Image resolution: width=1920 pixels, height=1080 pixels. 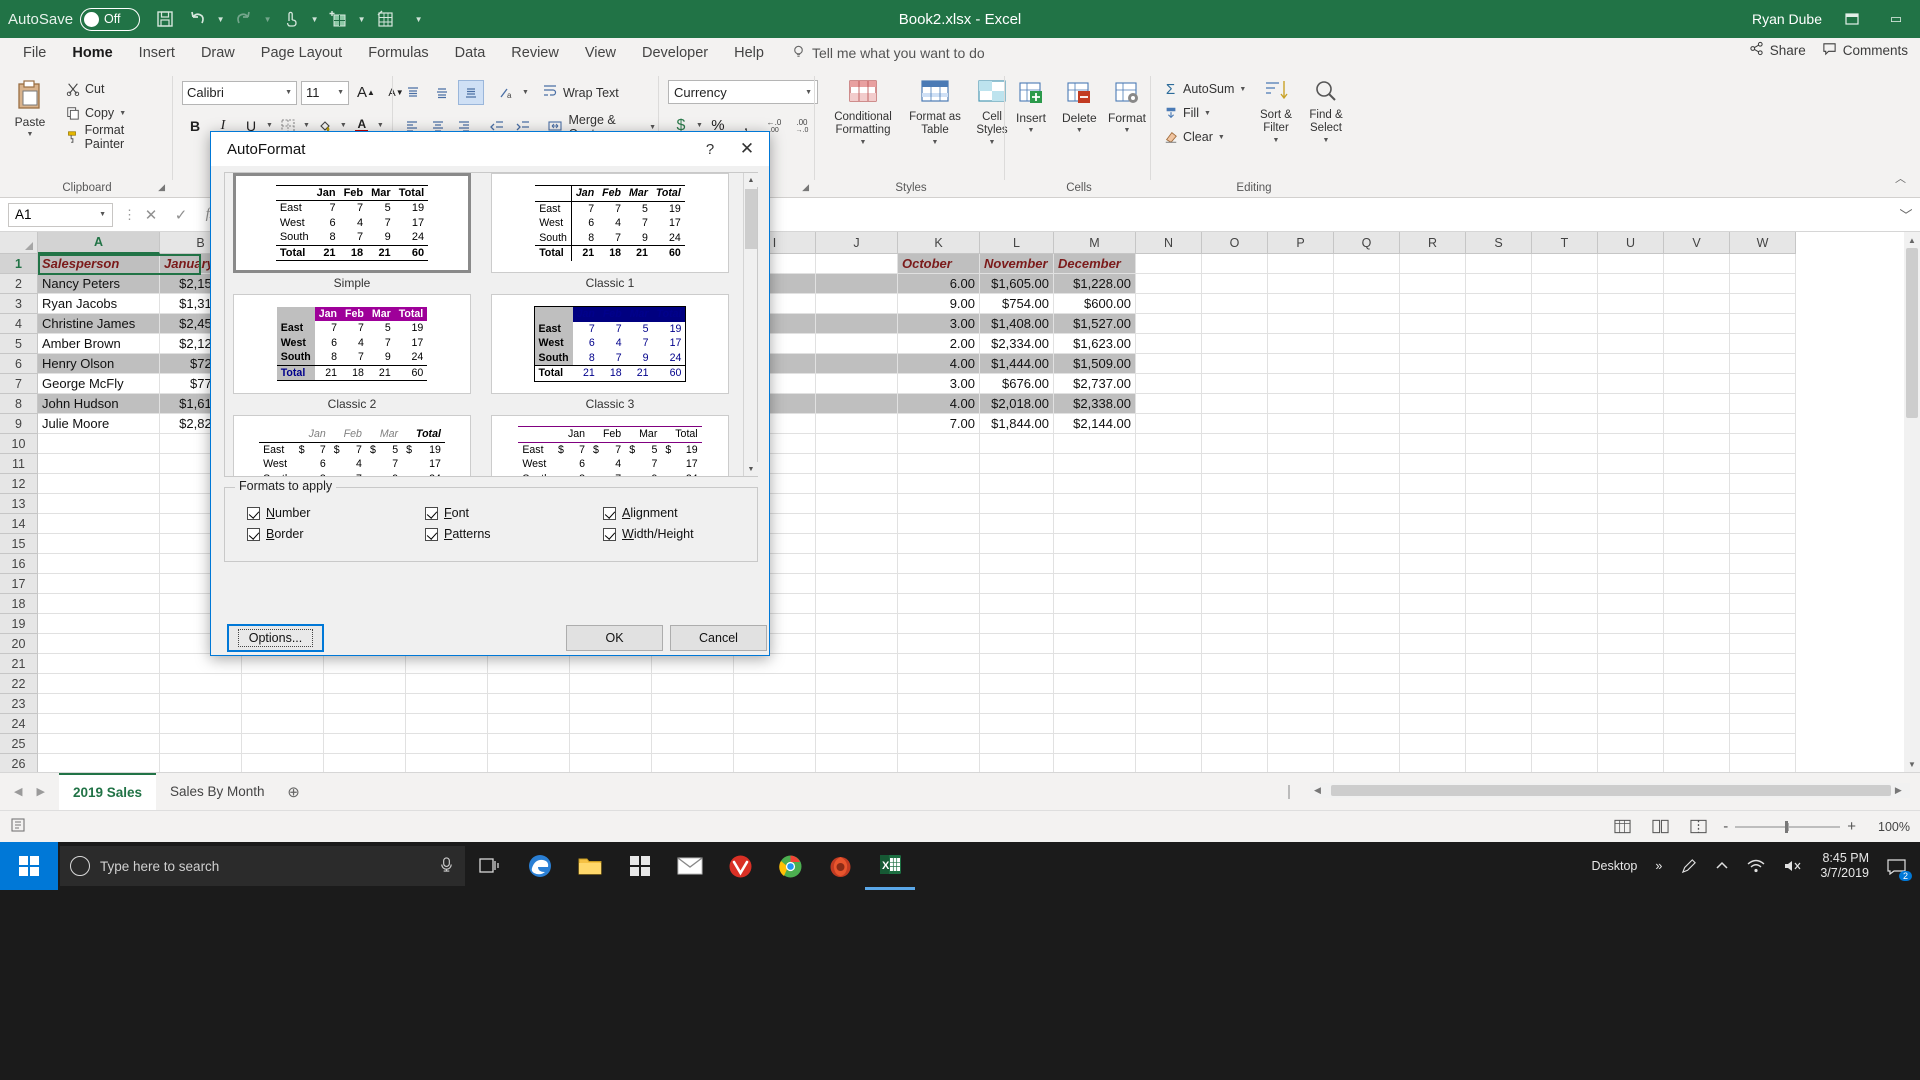 What do you see at coordinates (195, 125) in the screenshot?
I see `bold-button: B` at bounding box center [195, 125].